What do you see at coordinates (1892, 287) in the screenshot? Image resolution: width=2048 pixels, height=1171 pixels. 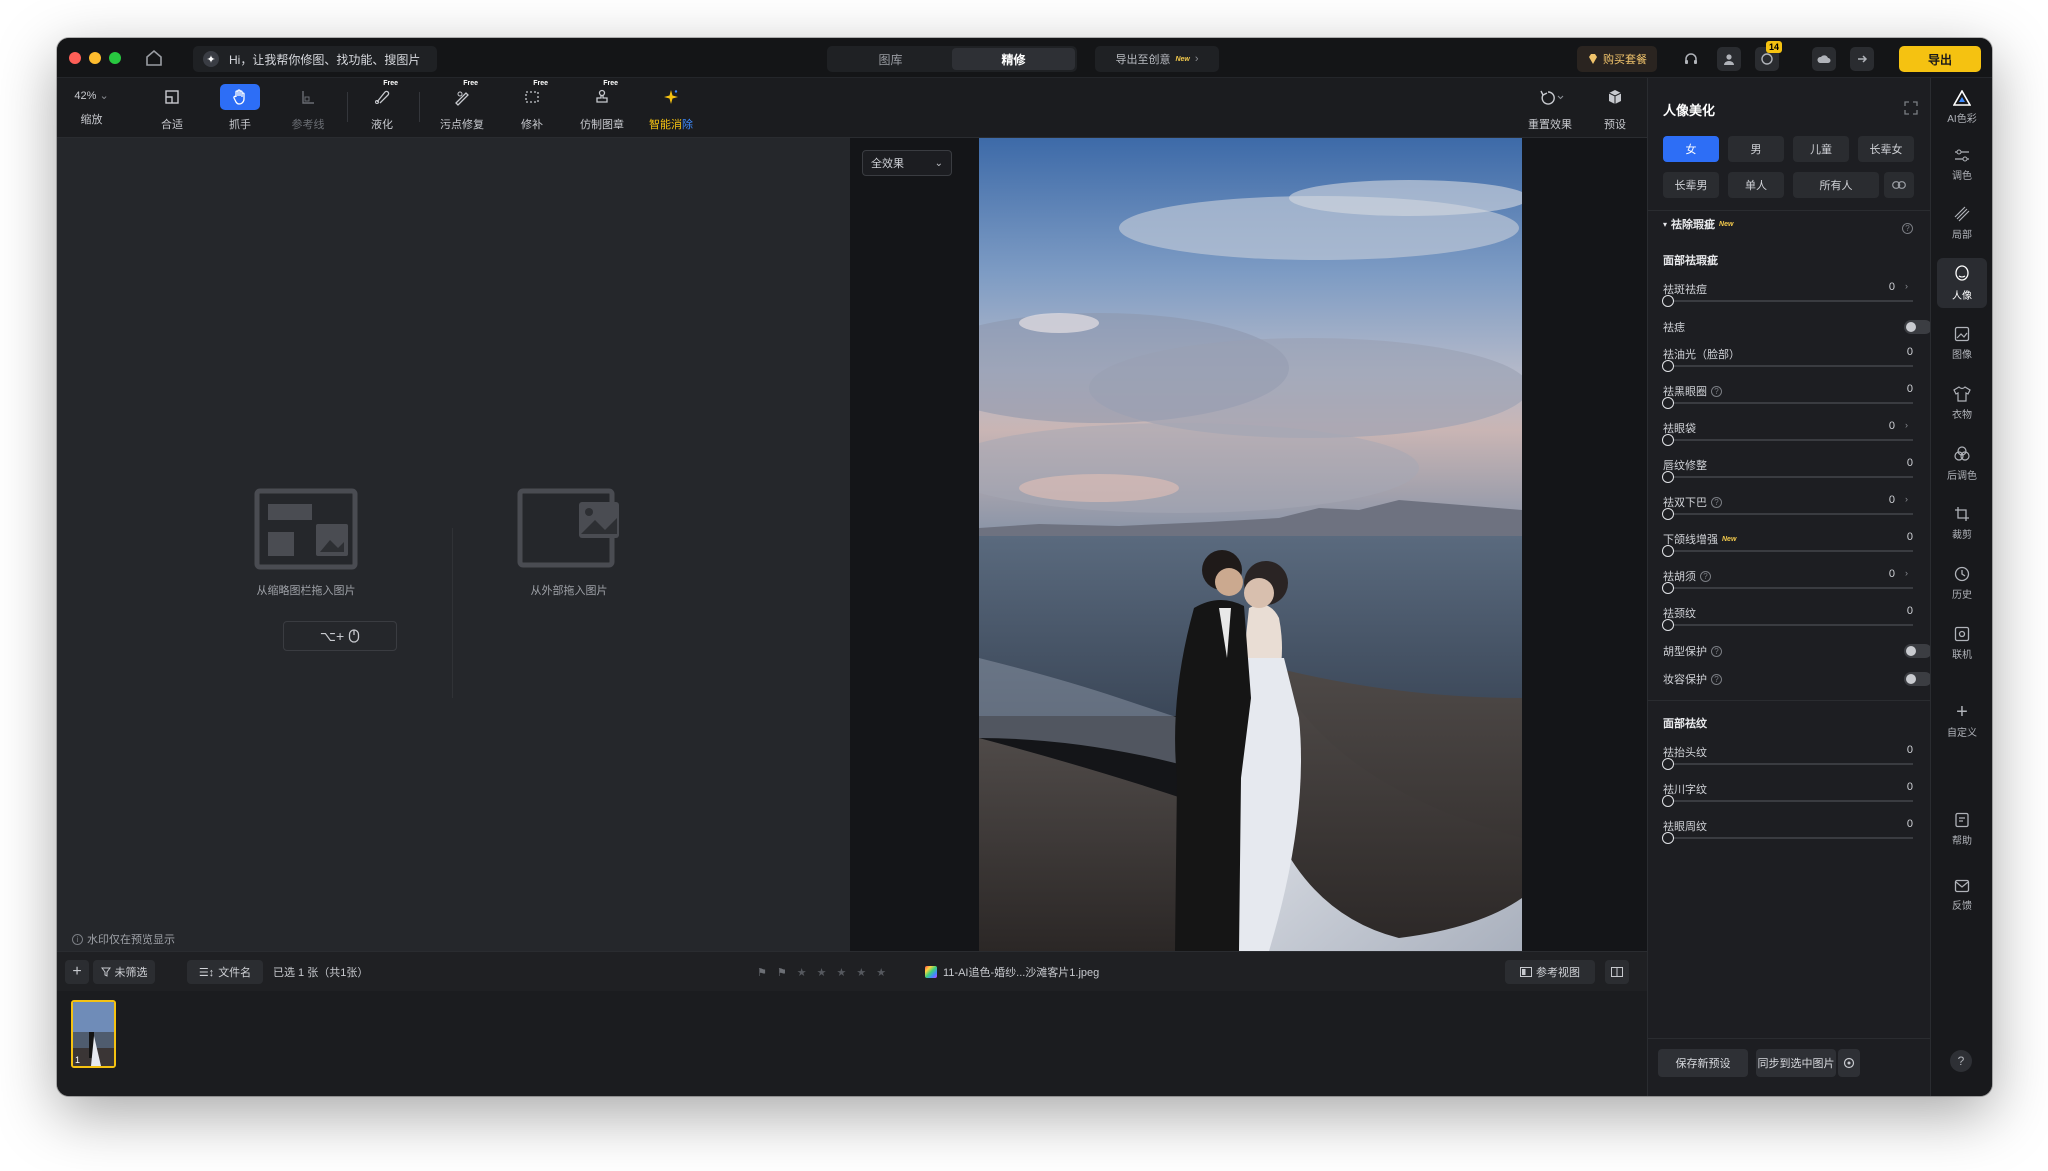 I see `spot-acne-value: 0` at bounding box center [1892, 287].